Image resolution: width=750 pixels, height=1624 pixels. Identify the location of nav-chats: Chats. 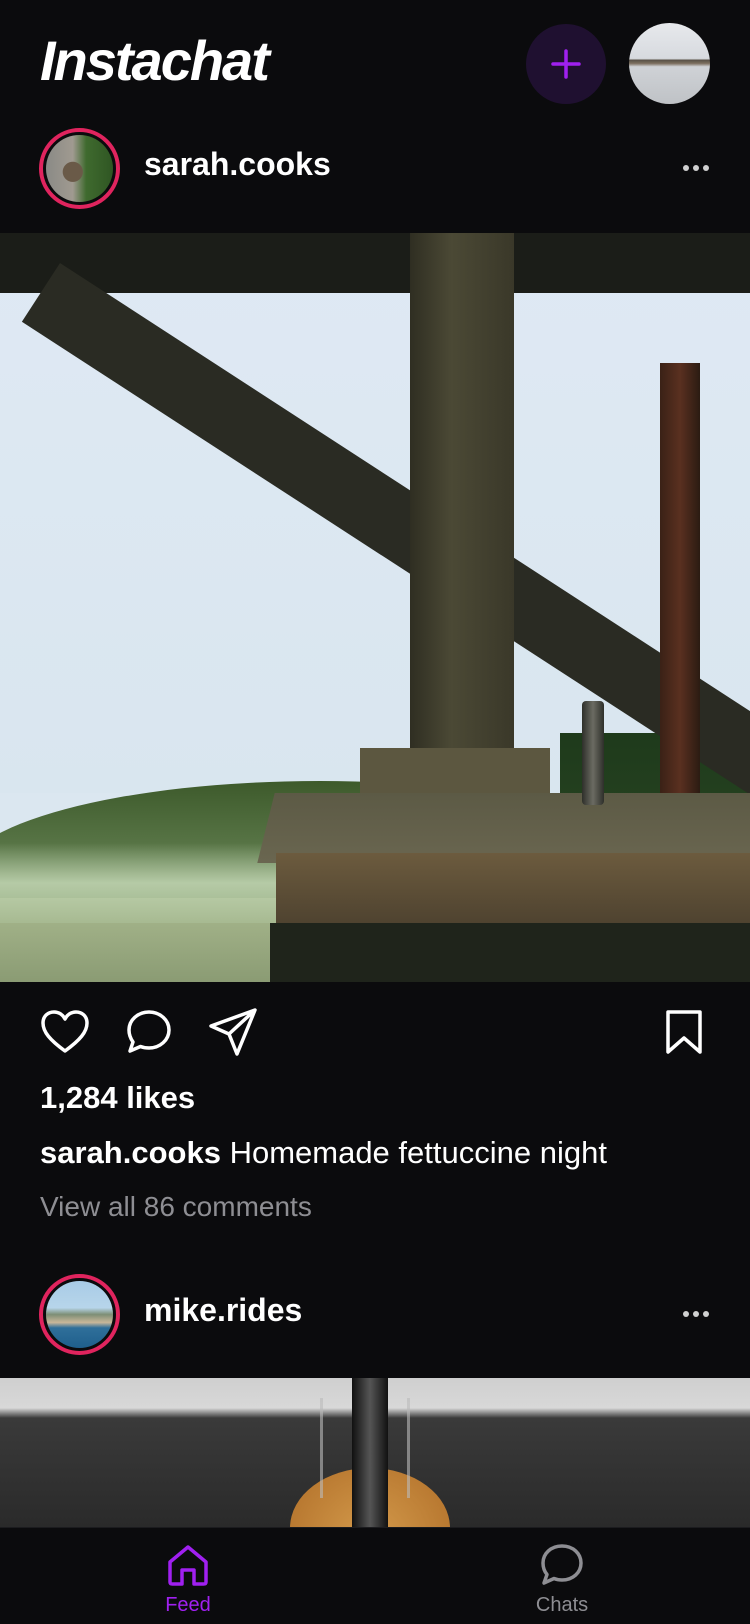
(562, 1583).